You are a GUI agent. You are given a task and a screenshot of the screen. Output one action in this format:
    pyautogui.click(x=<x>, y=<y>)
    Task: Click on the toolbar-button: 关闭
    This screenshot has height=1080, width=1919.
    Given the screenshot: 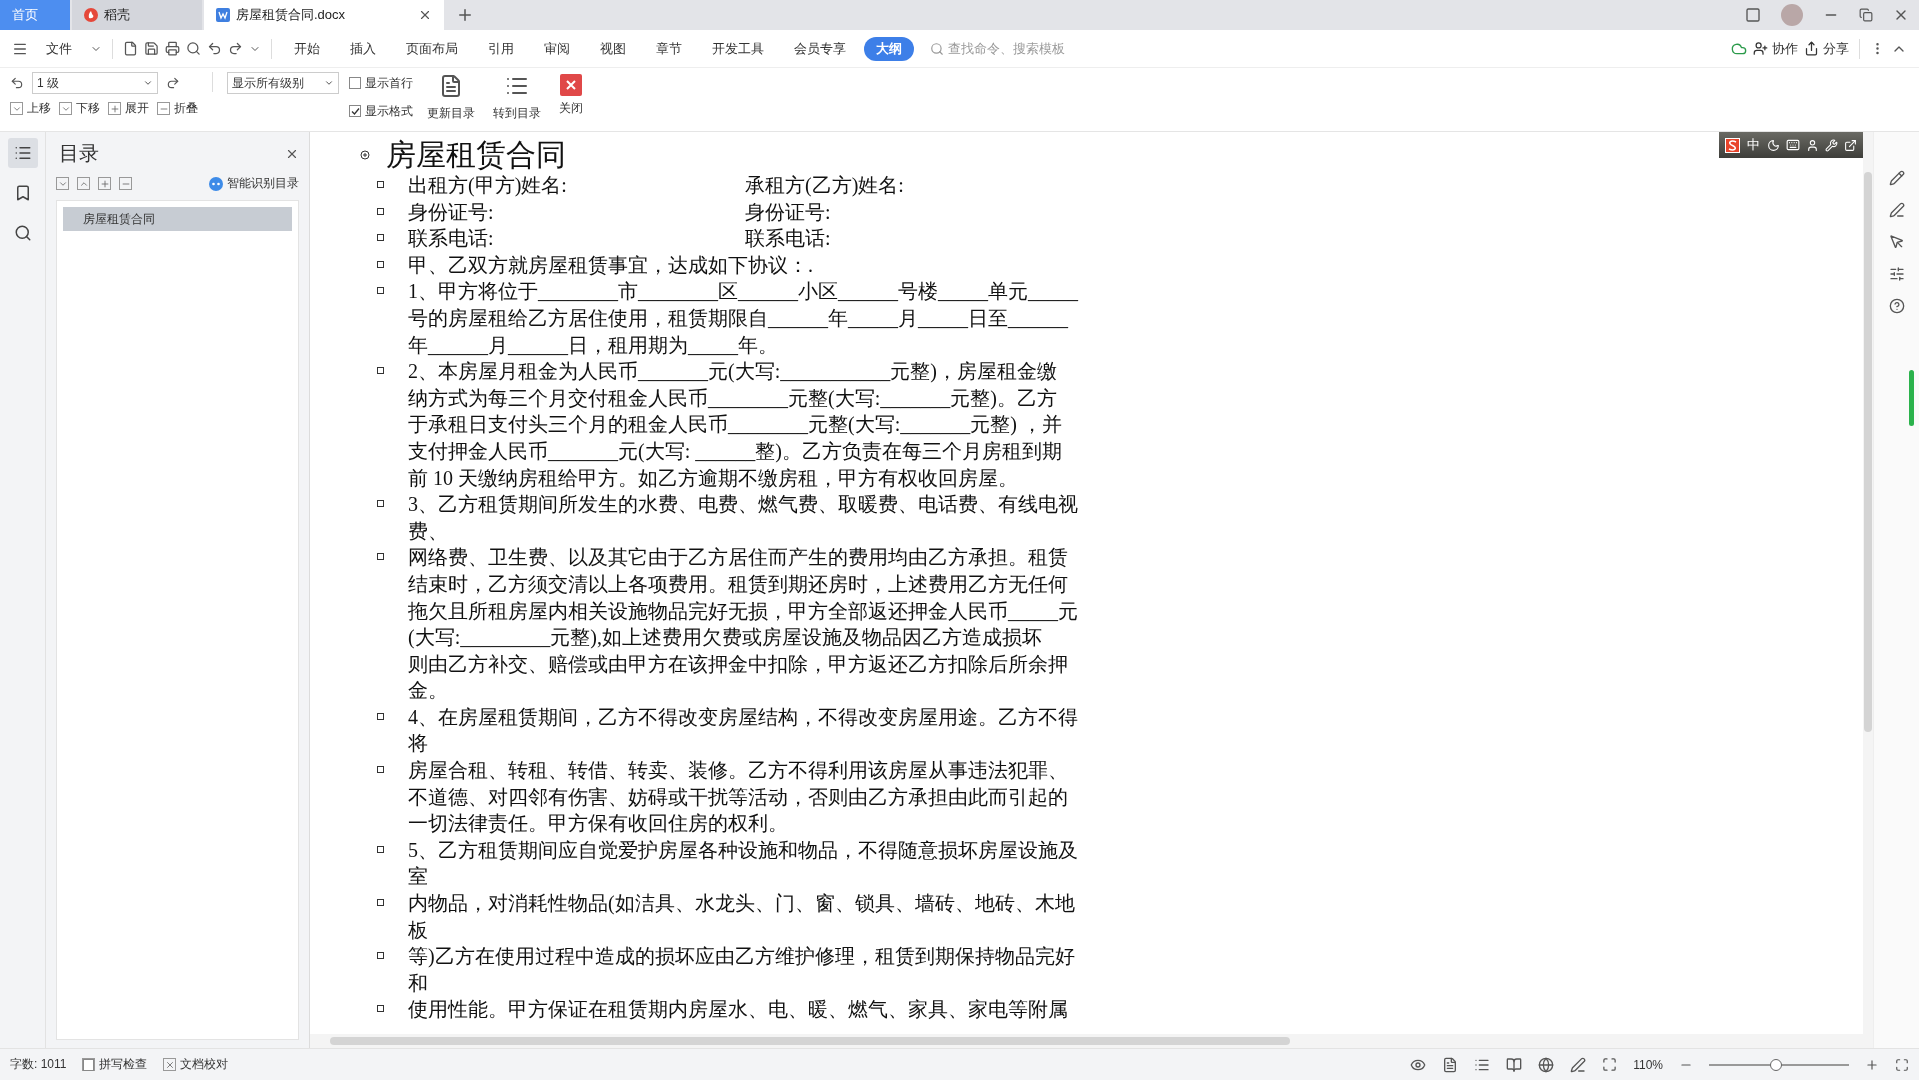 What is the action you would take?
    pyautogui.click(x=571, y=95)
    